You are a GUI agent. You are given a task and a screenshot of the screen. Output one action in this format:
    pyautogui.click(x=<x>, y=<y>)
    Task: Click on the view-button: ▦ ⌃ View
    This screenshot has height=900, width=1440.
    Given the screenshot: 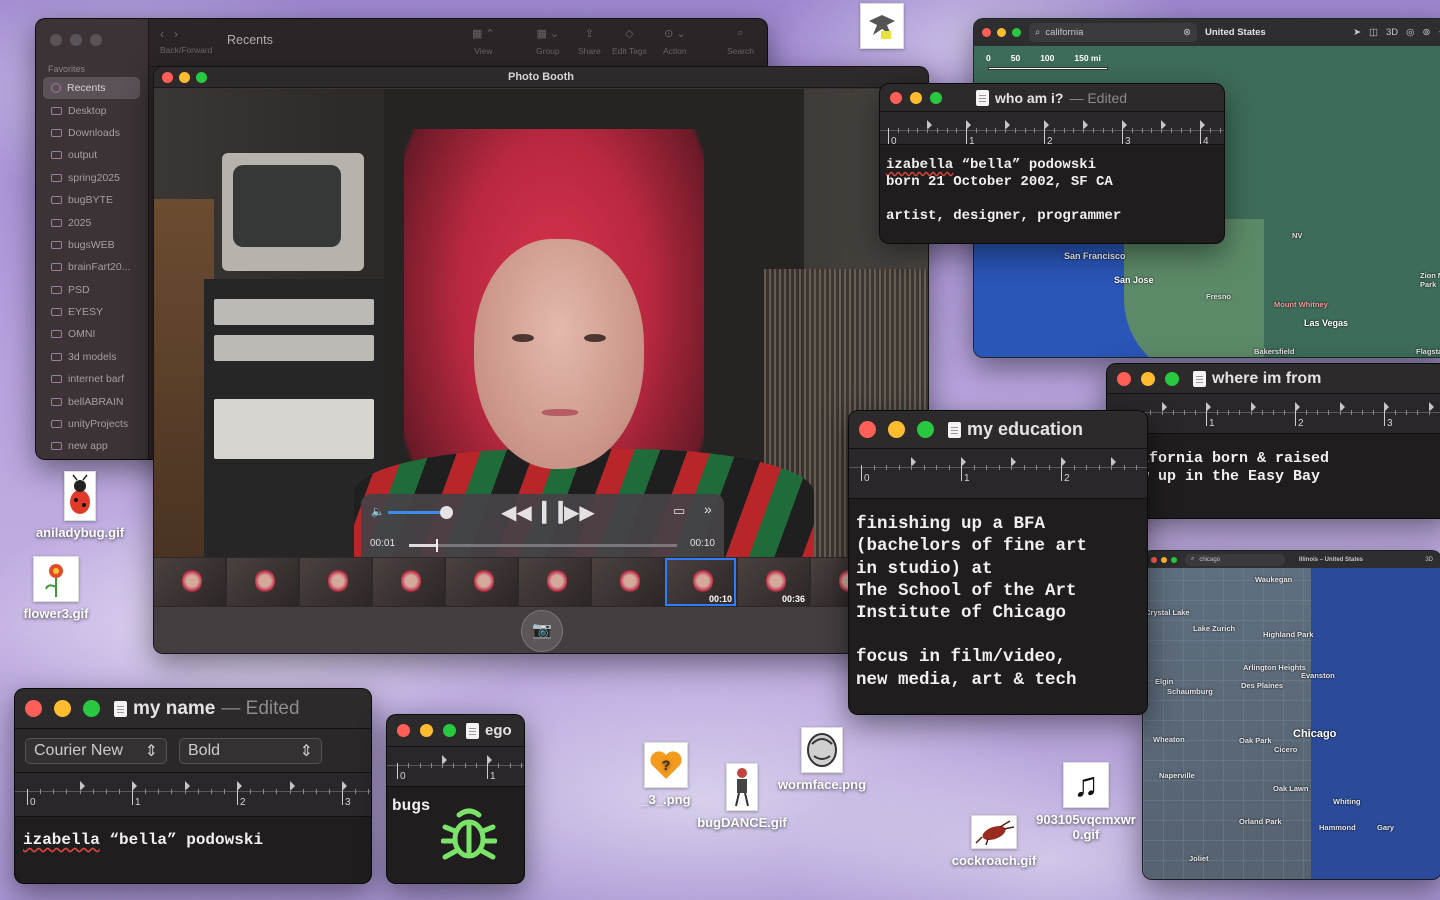 What is the action you would take?
    pyautogui.click(x=483, y=41)
    